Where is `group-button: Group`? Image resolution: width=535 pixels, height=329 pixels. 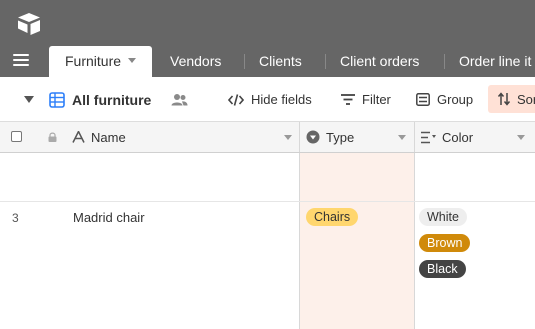
group-button: Group is located at coordinates (444, 99).